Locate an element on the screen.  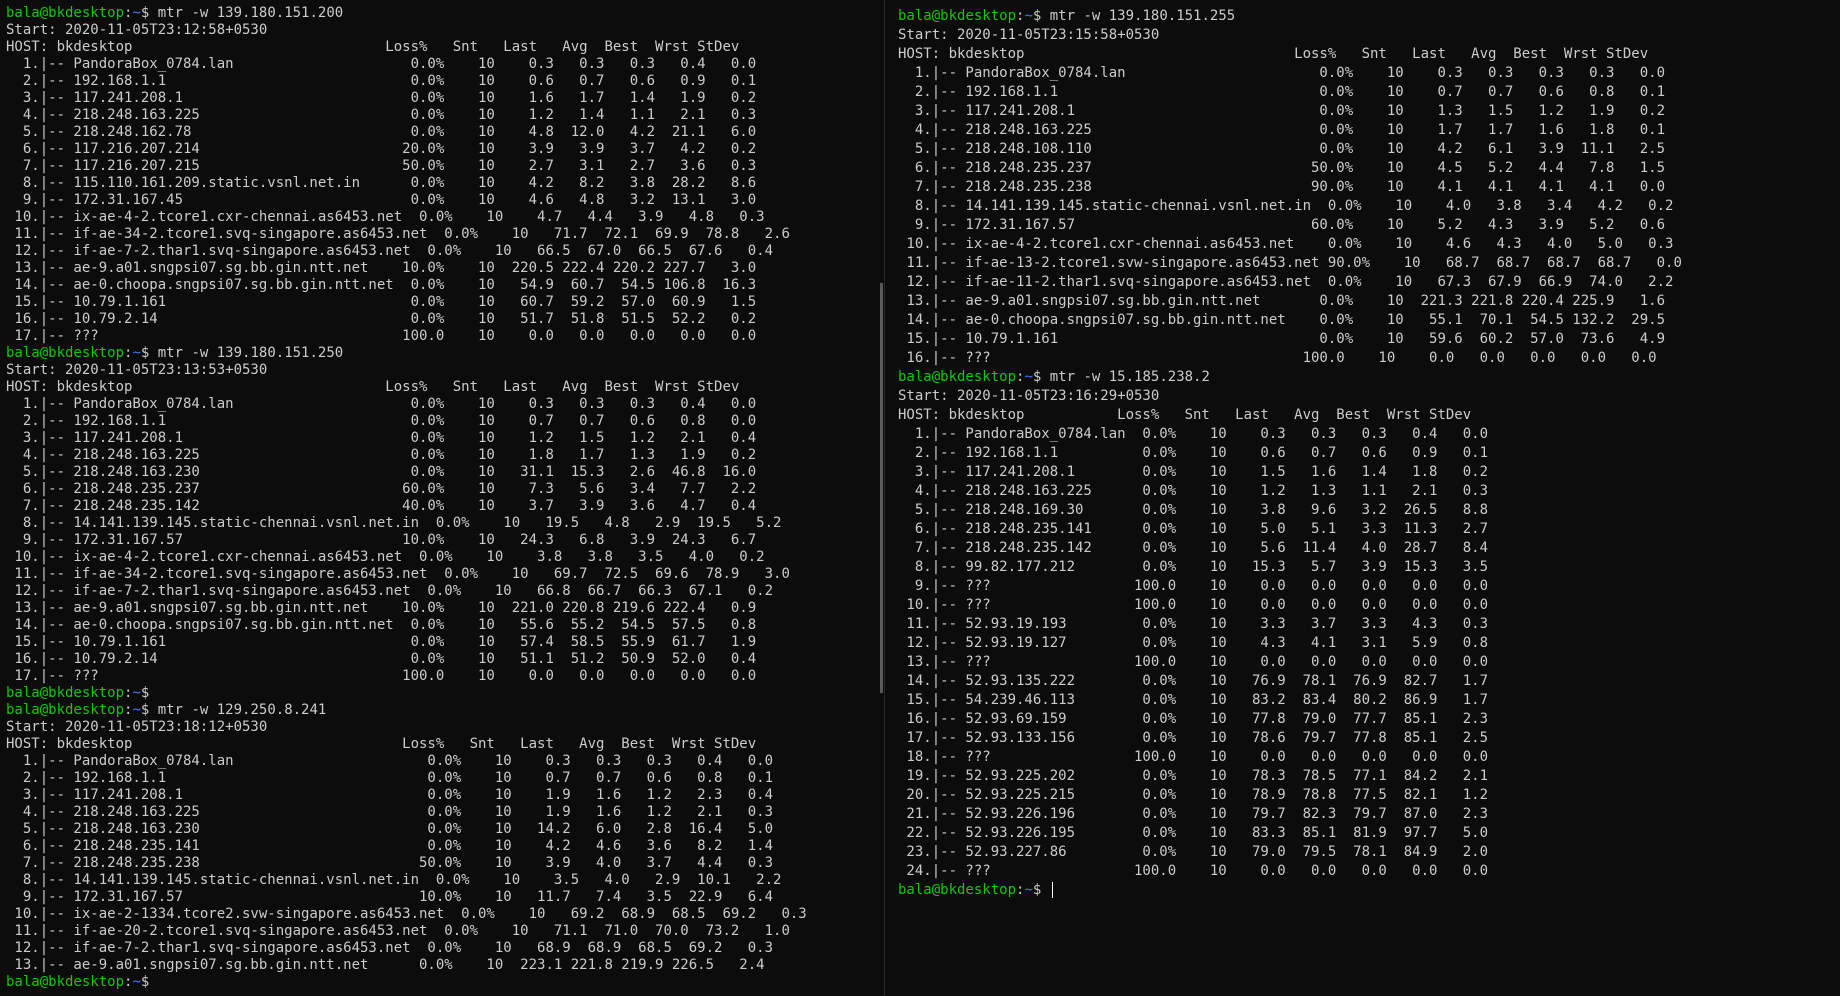
prompt-line: bala@bkdesktop:~$ mtr -w 129.250.8.241 is located at coordinates (444, 710).